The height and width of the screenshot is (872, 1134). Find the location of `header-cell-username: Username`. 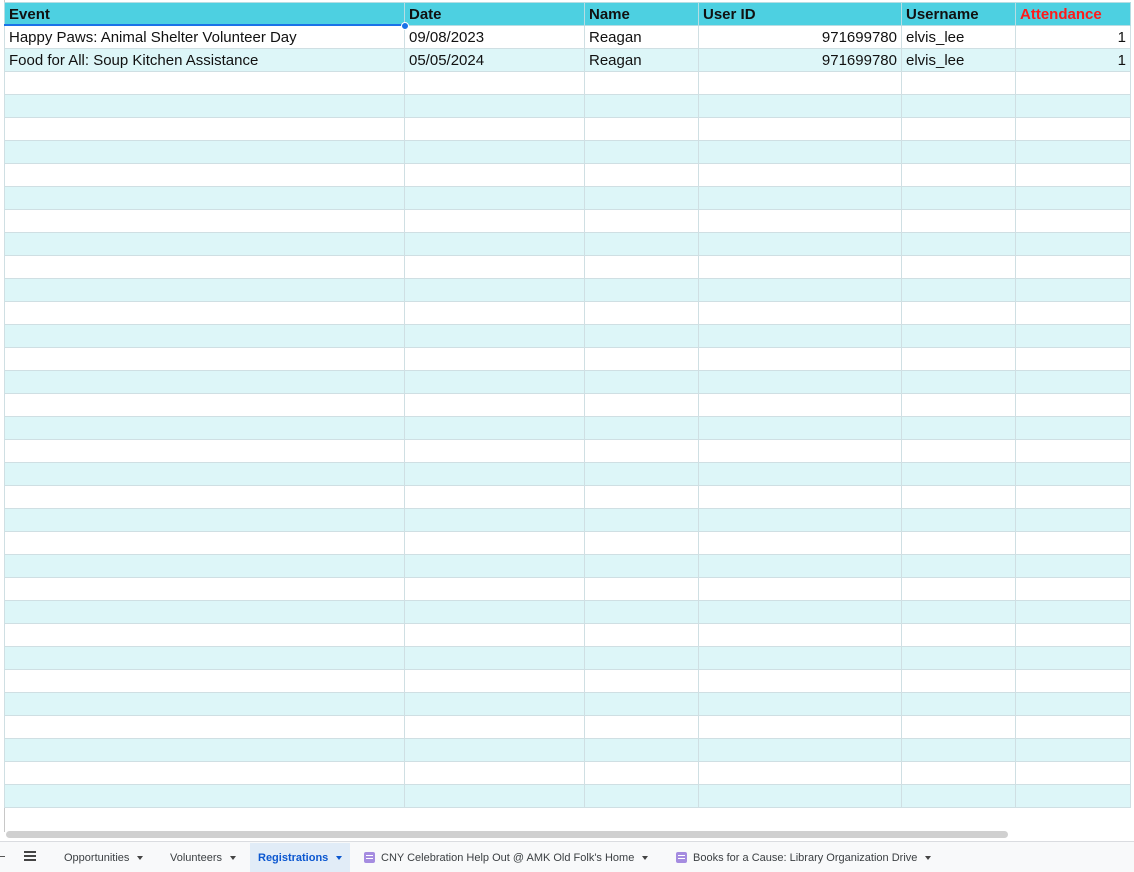

header-cell-username: Username is located at coordinates (958, 14).